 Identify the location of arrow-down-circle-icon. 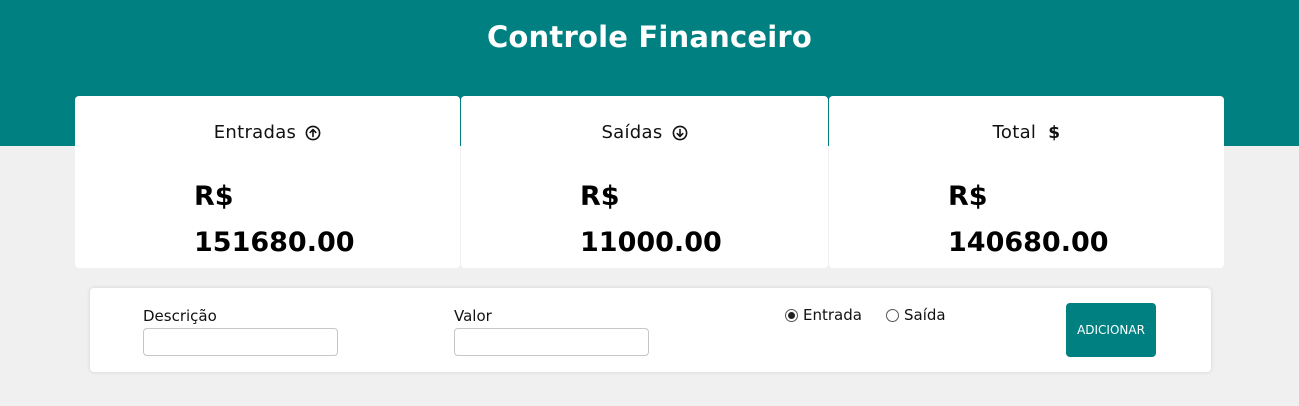
(680, 133).